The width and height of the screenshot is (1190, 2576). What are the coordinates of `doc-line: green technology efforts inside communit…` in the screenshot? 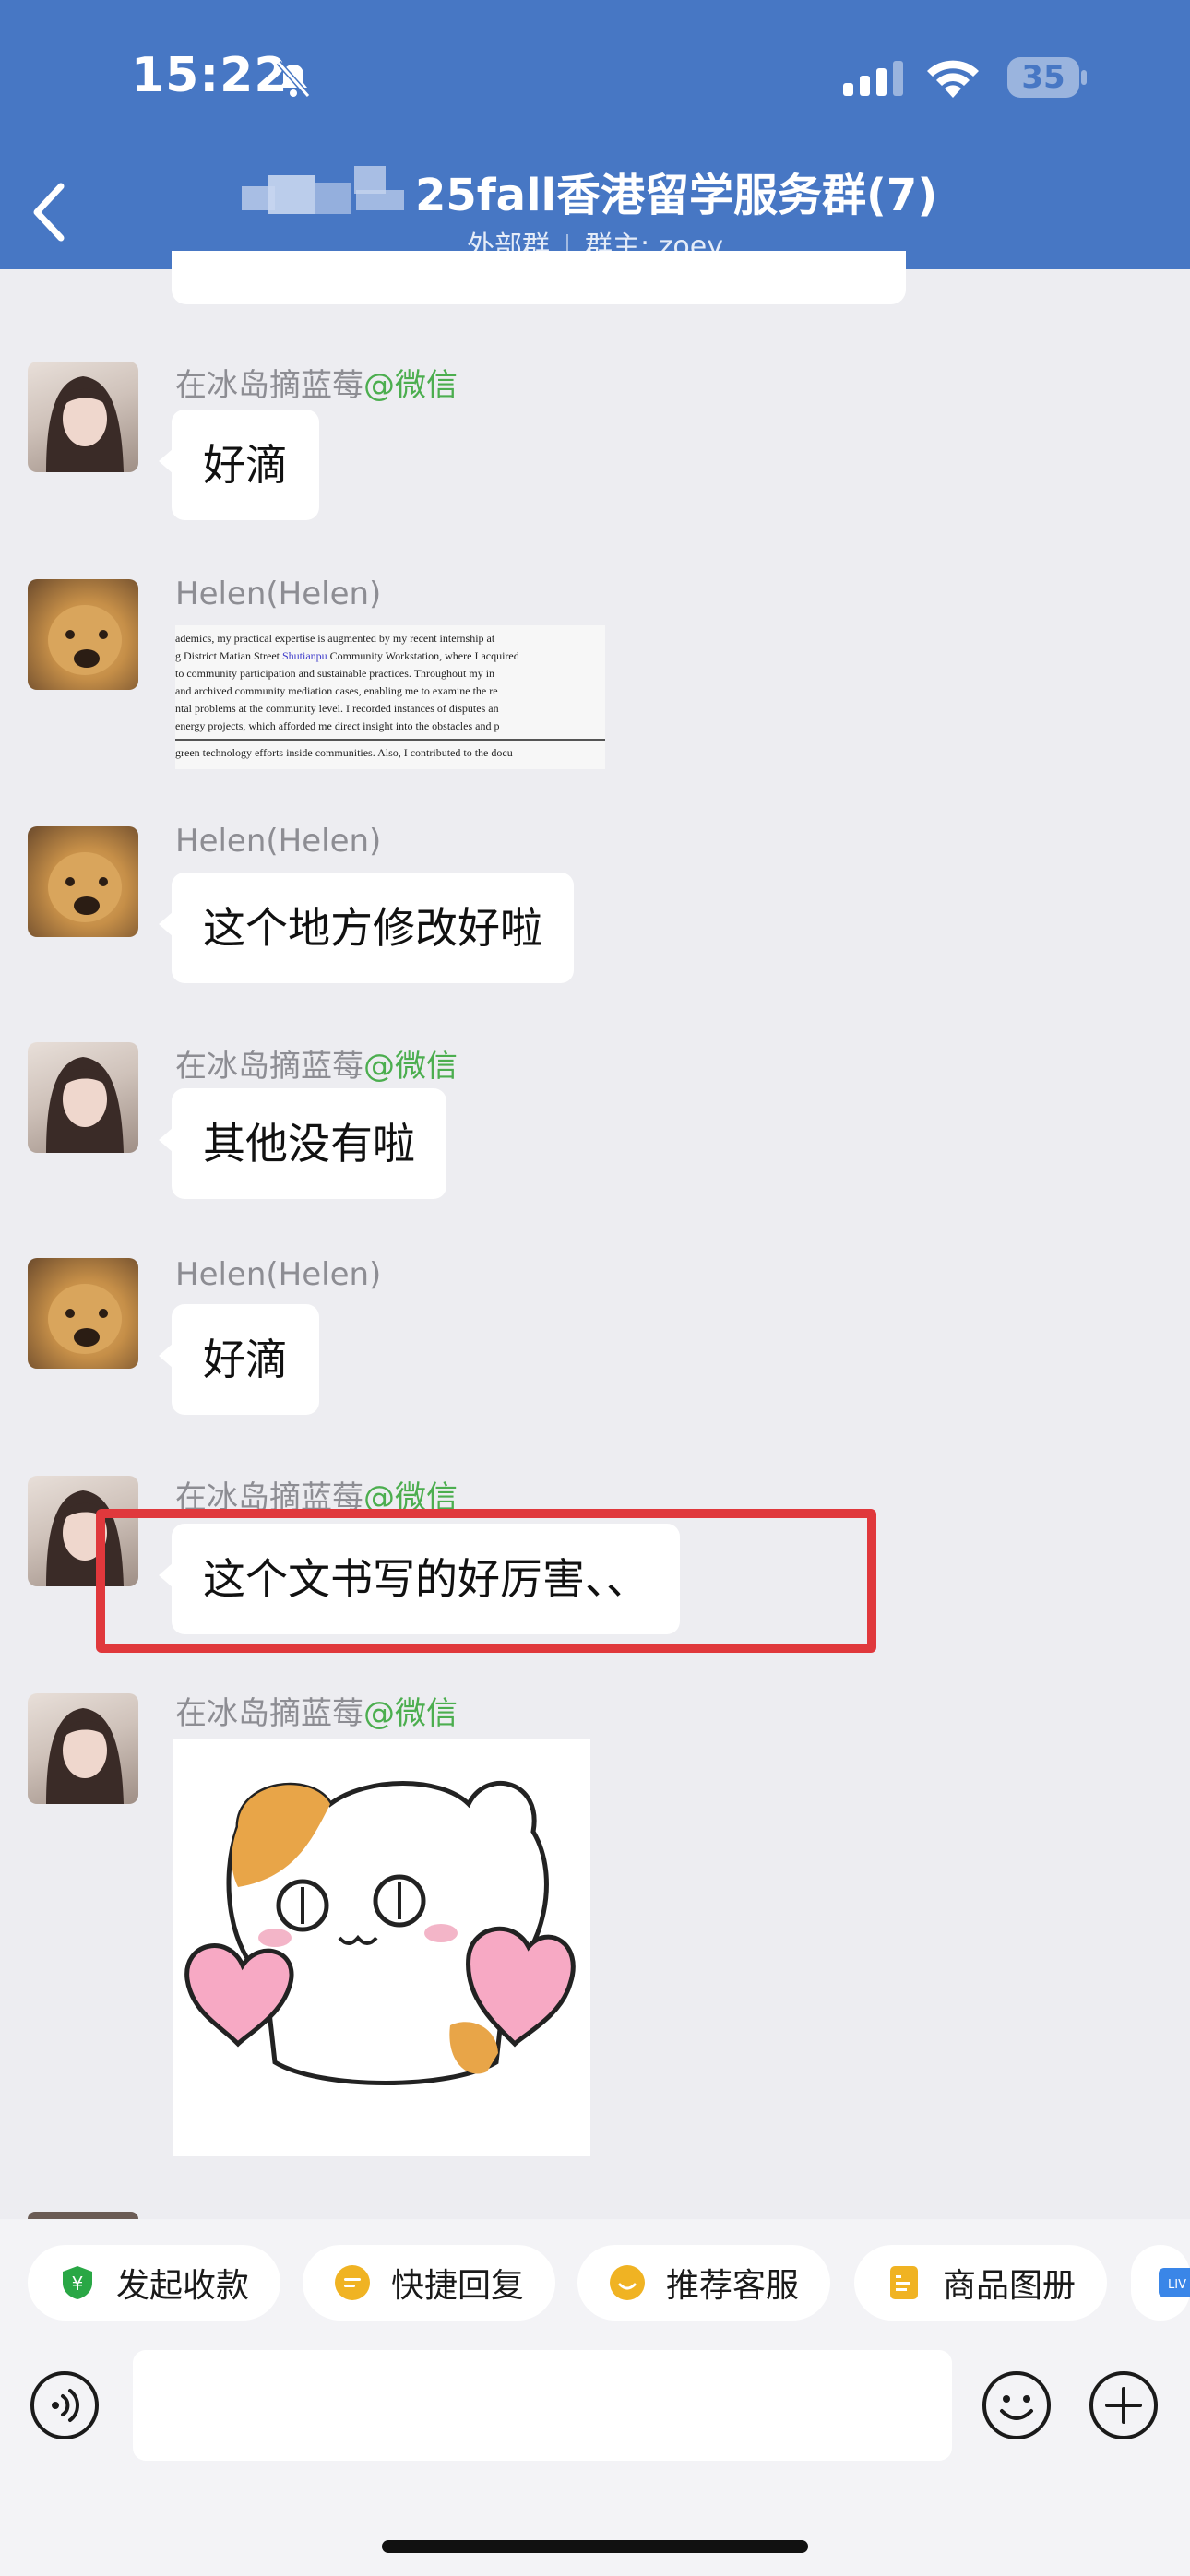 It's located at (344, 752).